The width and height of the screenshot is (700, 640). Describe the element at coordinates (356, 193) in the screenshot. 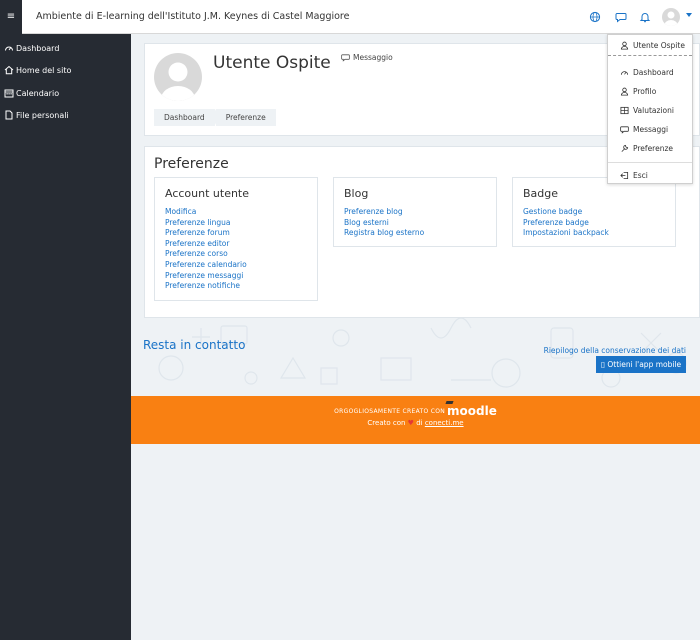

I see `section-title: Blog` at that location.